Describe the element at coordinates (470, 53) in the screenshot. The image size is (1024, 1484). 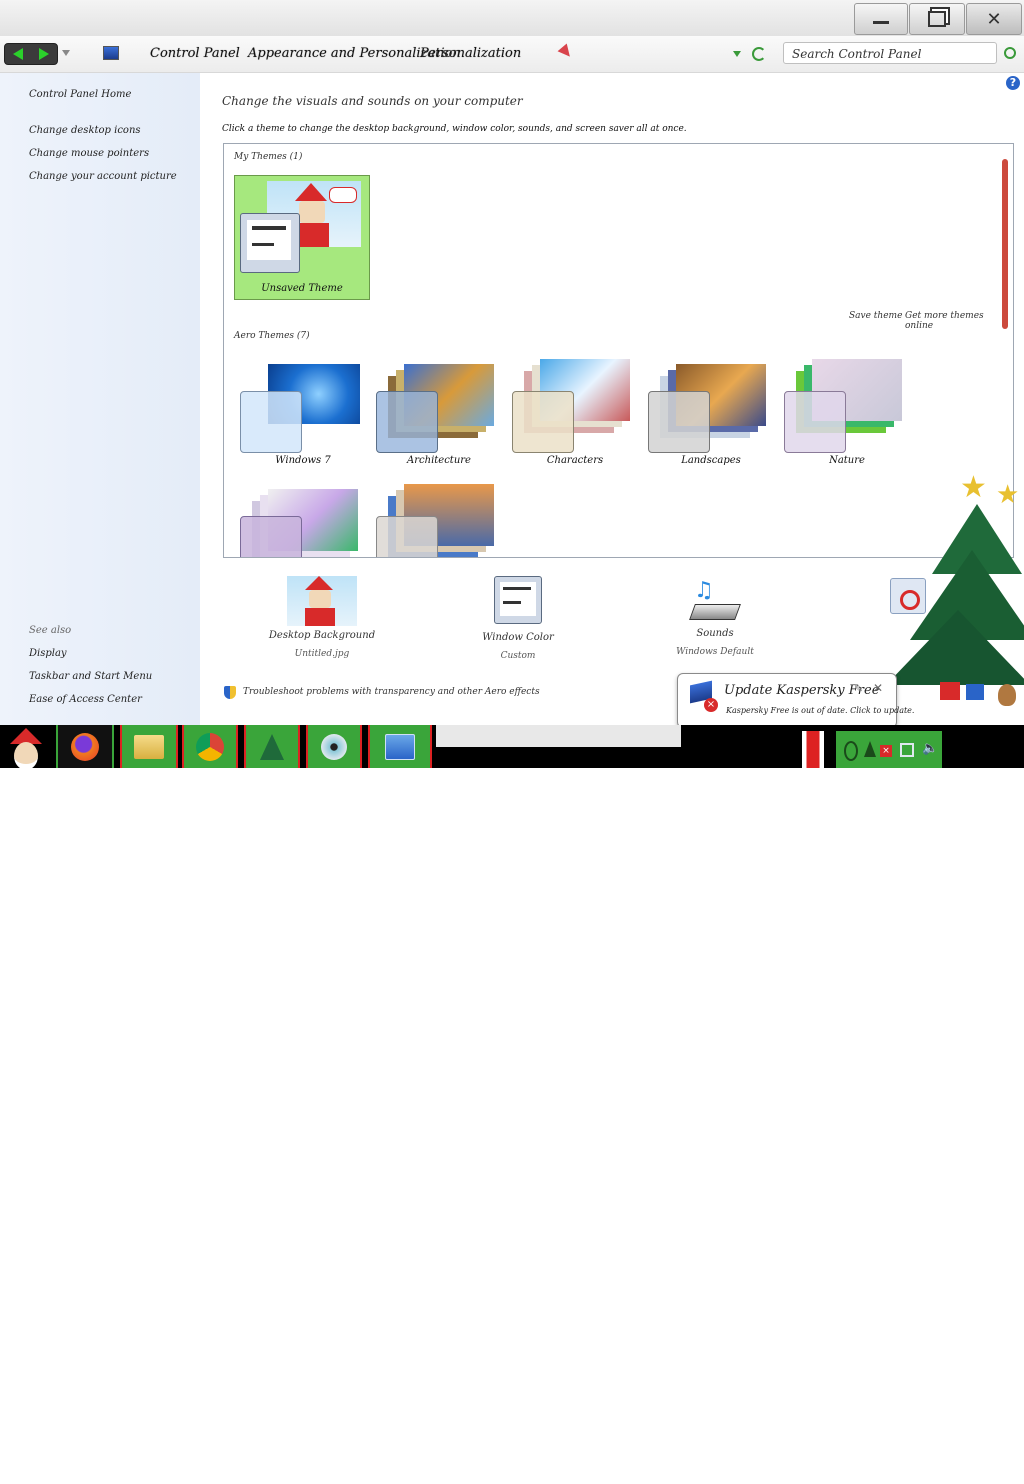
I see `breadcrumb-personalization: Personalization` at that location.